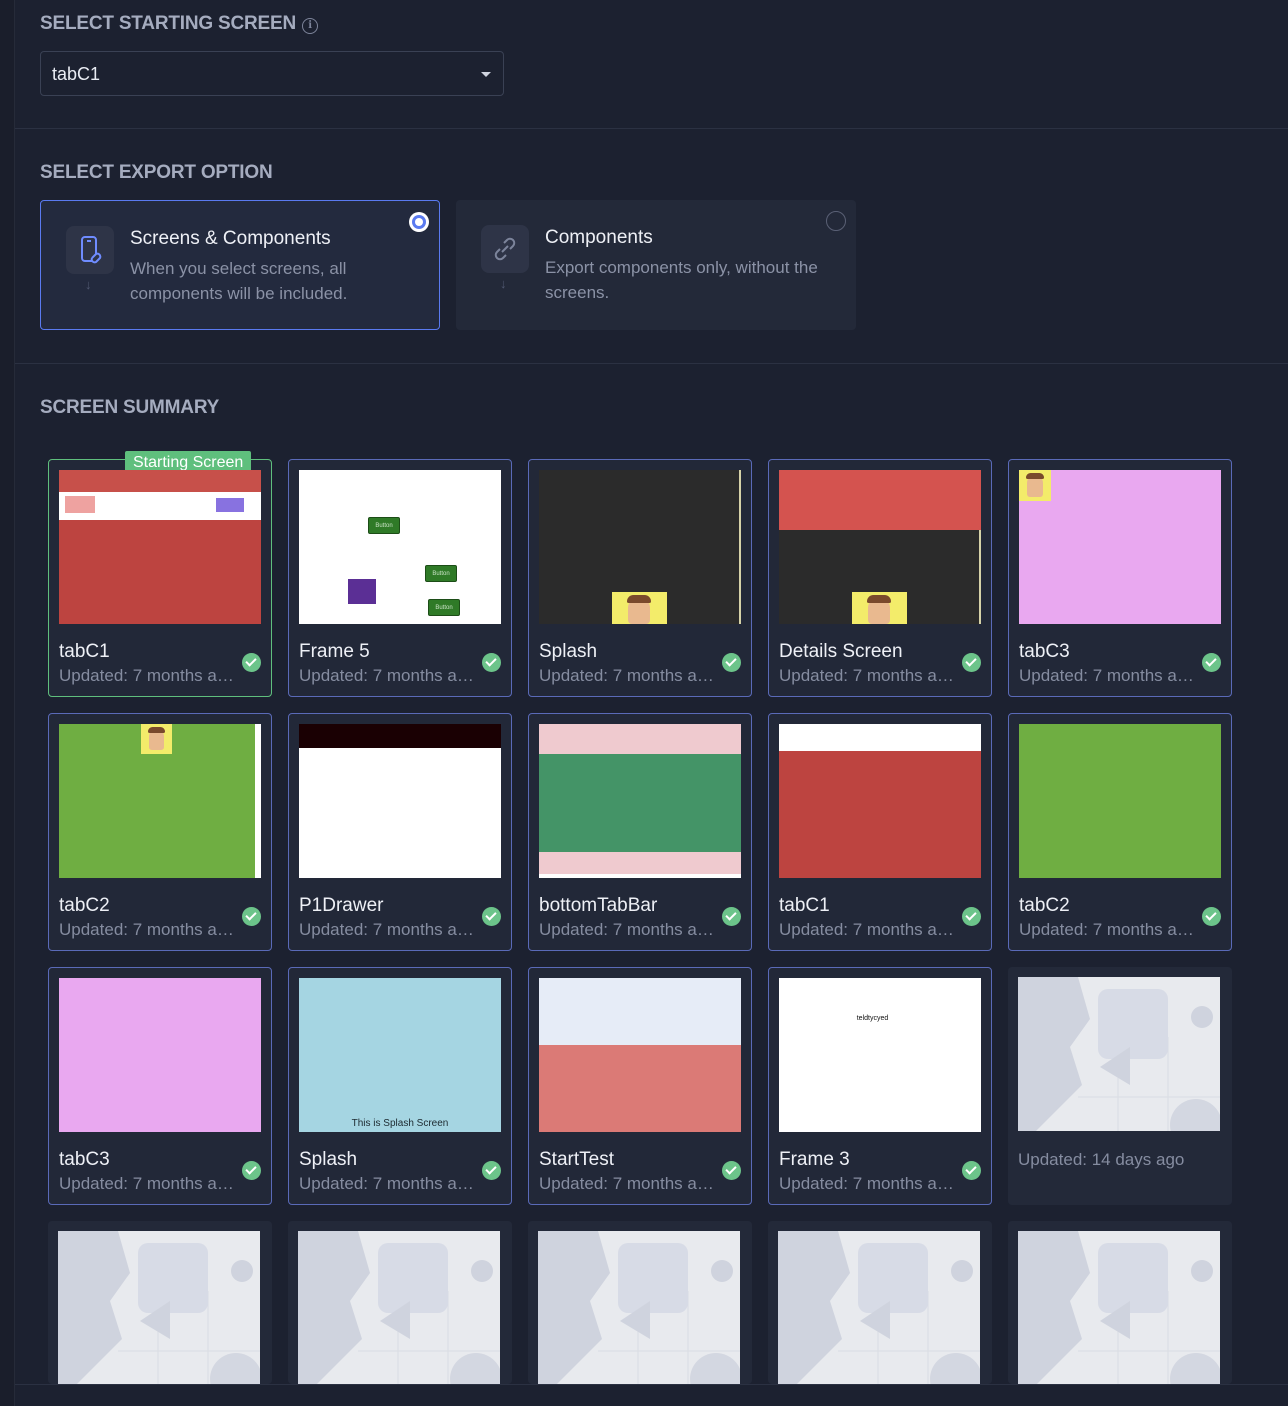 The image size is (1288, 1406). What do you see at coordinates (310, 26) in the screenshot?
I see `info-icon: i` at bounding box center [310, 26].